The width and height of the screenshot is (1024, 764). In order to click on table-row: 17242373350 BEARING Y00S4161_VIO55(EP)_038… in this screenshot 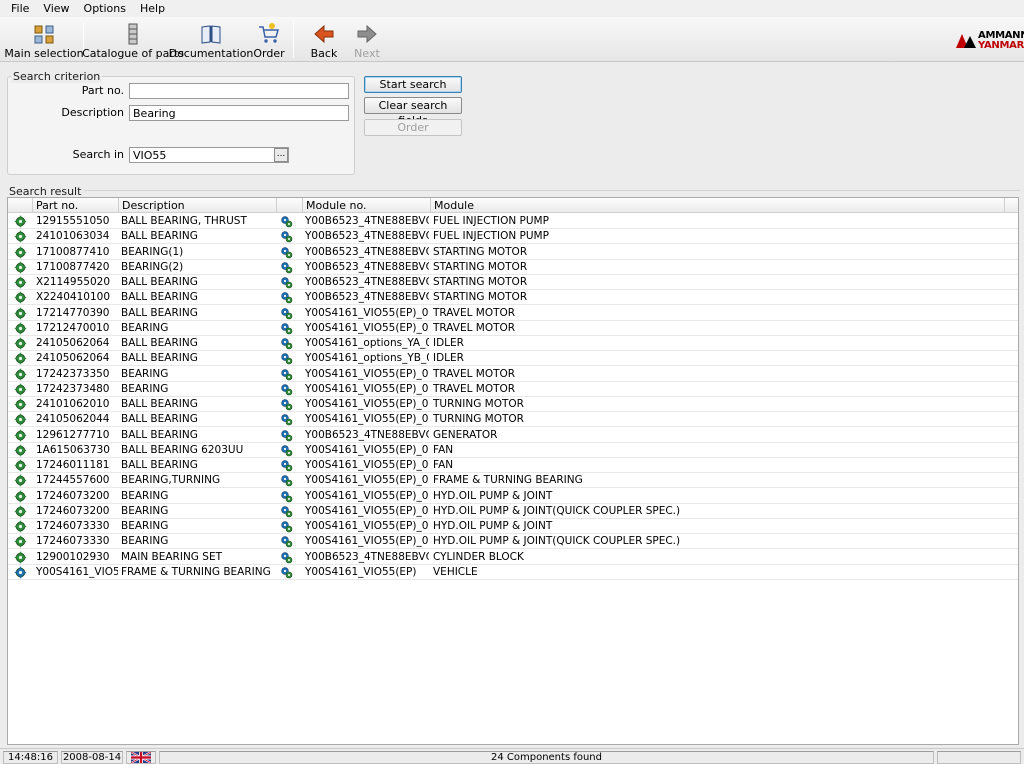, I will do `click(513, 374)`.